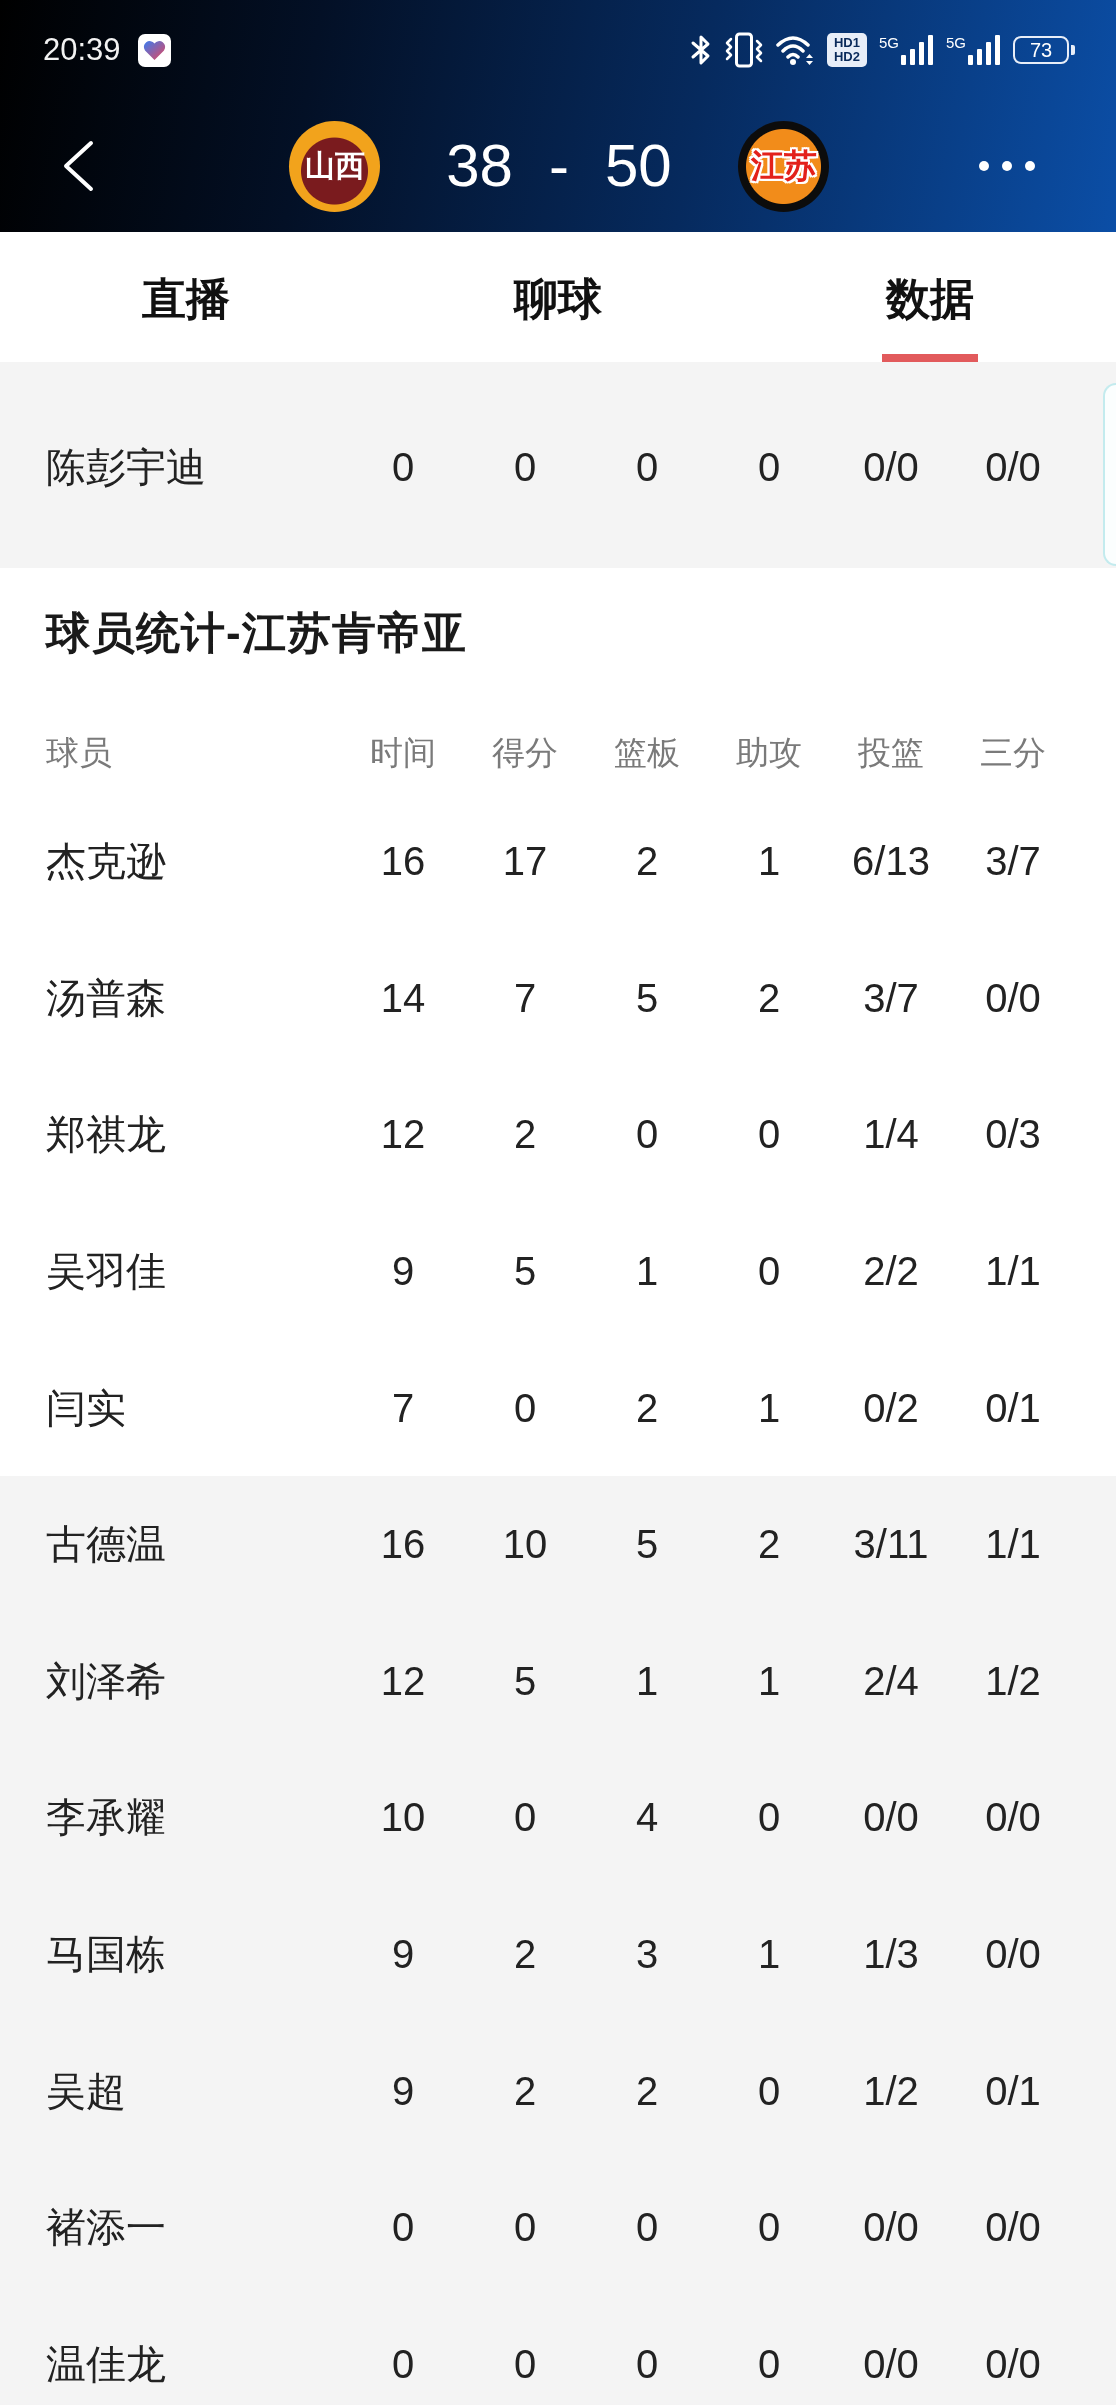  What do you see at coordinates (186, 297) in the screenshot?
I see `tab: 直播` at bounding box center [186, 297].